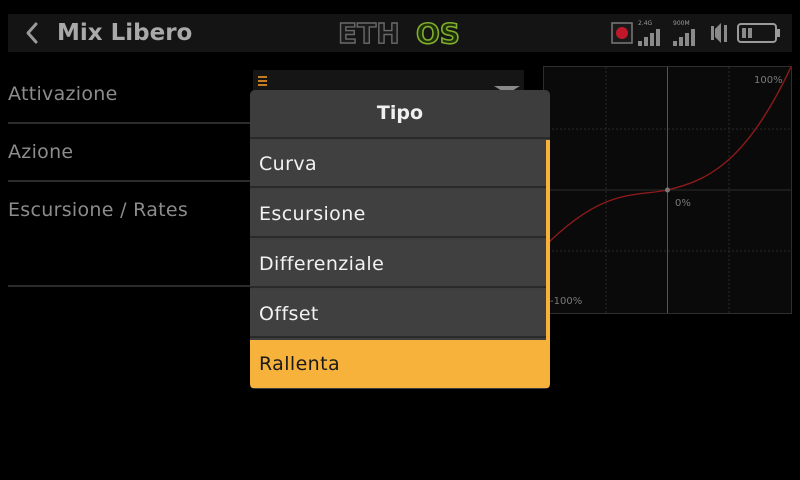 This screenshot has width=800, height=480. What do you see at coordinates (398, 214) in the screenshot?
I see `option-escursione: Escursione` at bounding box center [398, 214].